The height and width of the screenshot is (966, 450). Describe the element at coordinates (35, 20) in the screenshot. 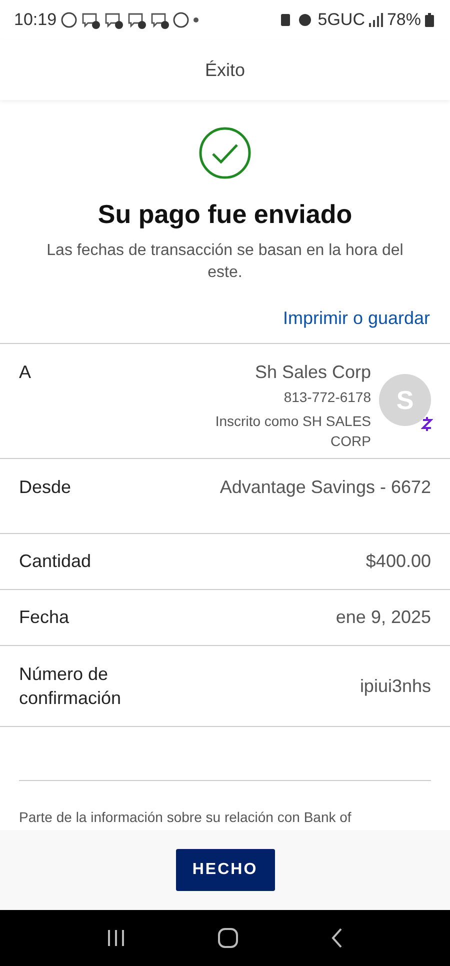

I see `status-time: 10:19` at that location.